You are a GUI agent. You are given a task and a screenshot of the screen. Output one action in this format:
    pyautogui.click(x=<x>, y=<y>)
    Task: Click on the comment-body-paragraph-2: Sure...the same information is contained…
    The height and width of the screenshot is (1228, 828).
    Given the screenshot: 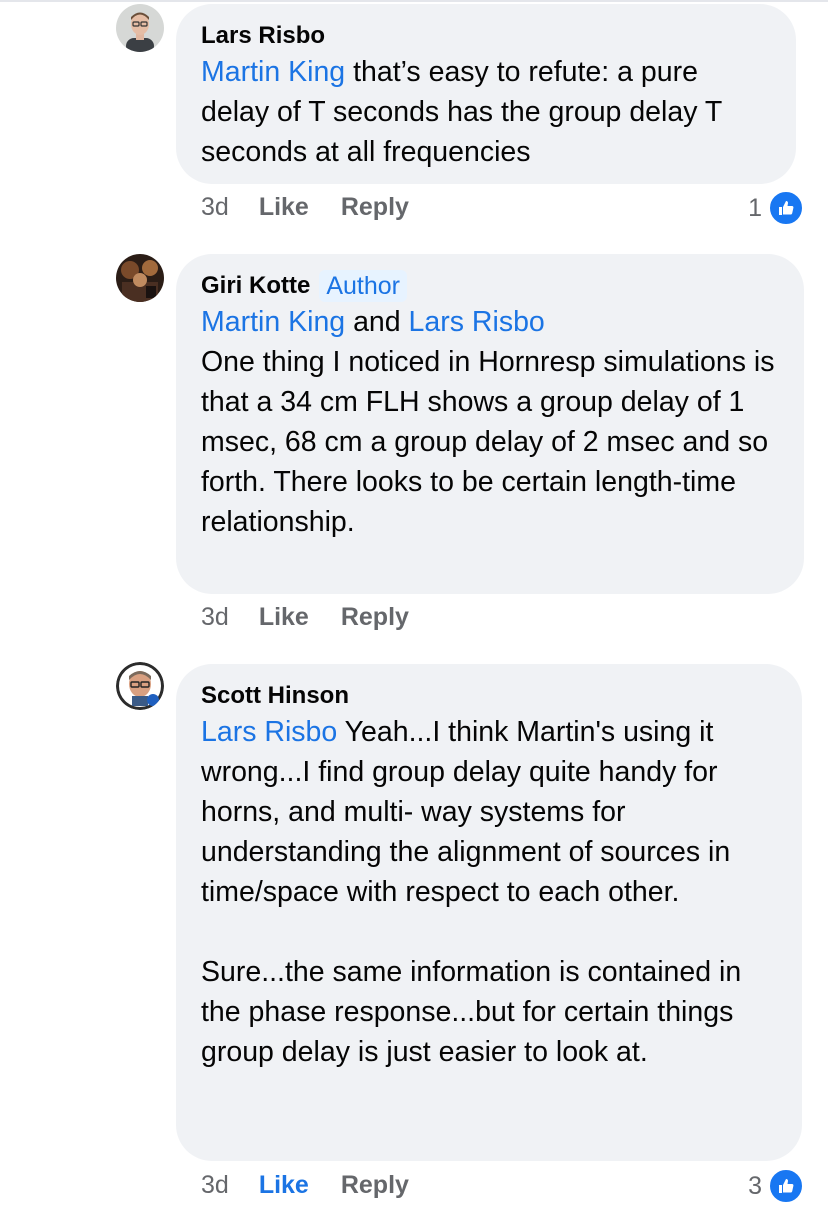 What is the action you would take?
    pyautogui.click(x=475, y=1012)
    